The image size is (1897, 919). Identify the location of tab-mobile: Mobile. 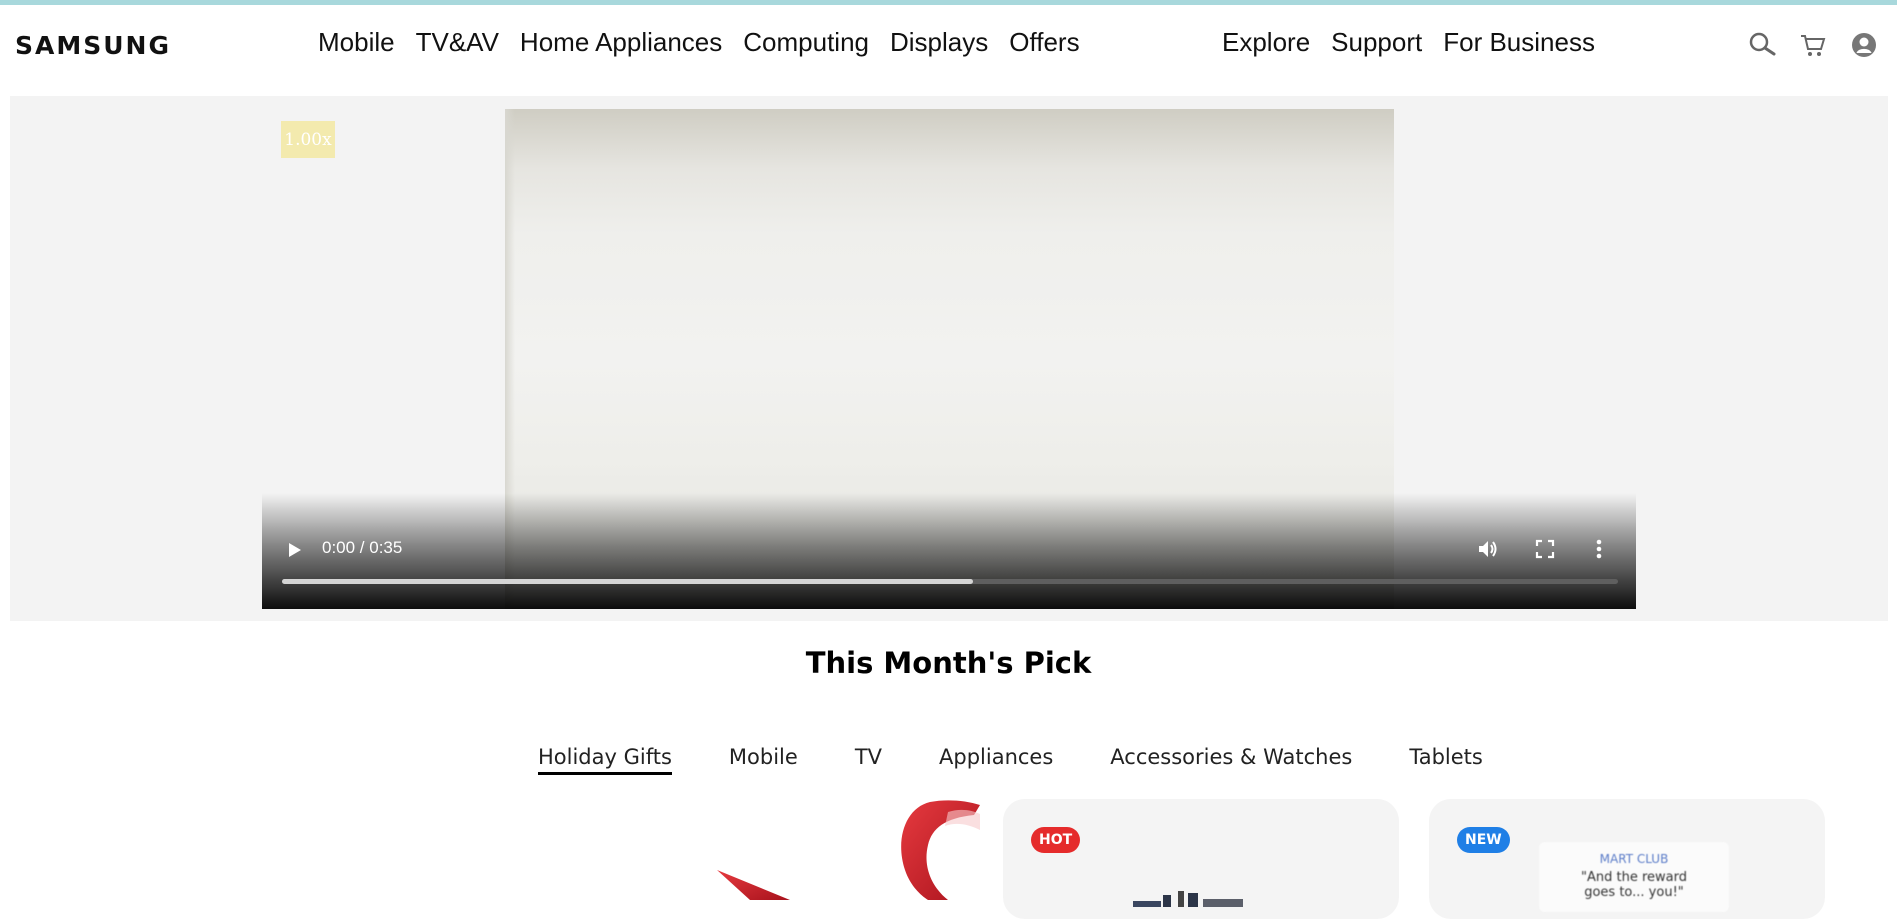
(763, 760).